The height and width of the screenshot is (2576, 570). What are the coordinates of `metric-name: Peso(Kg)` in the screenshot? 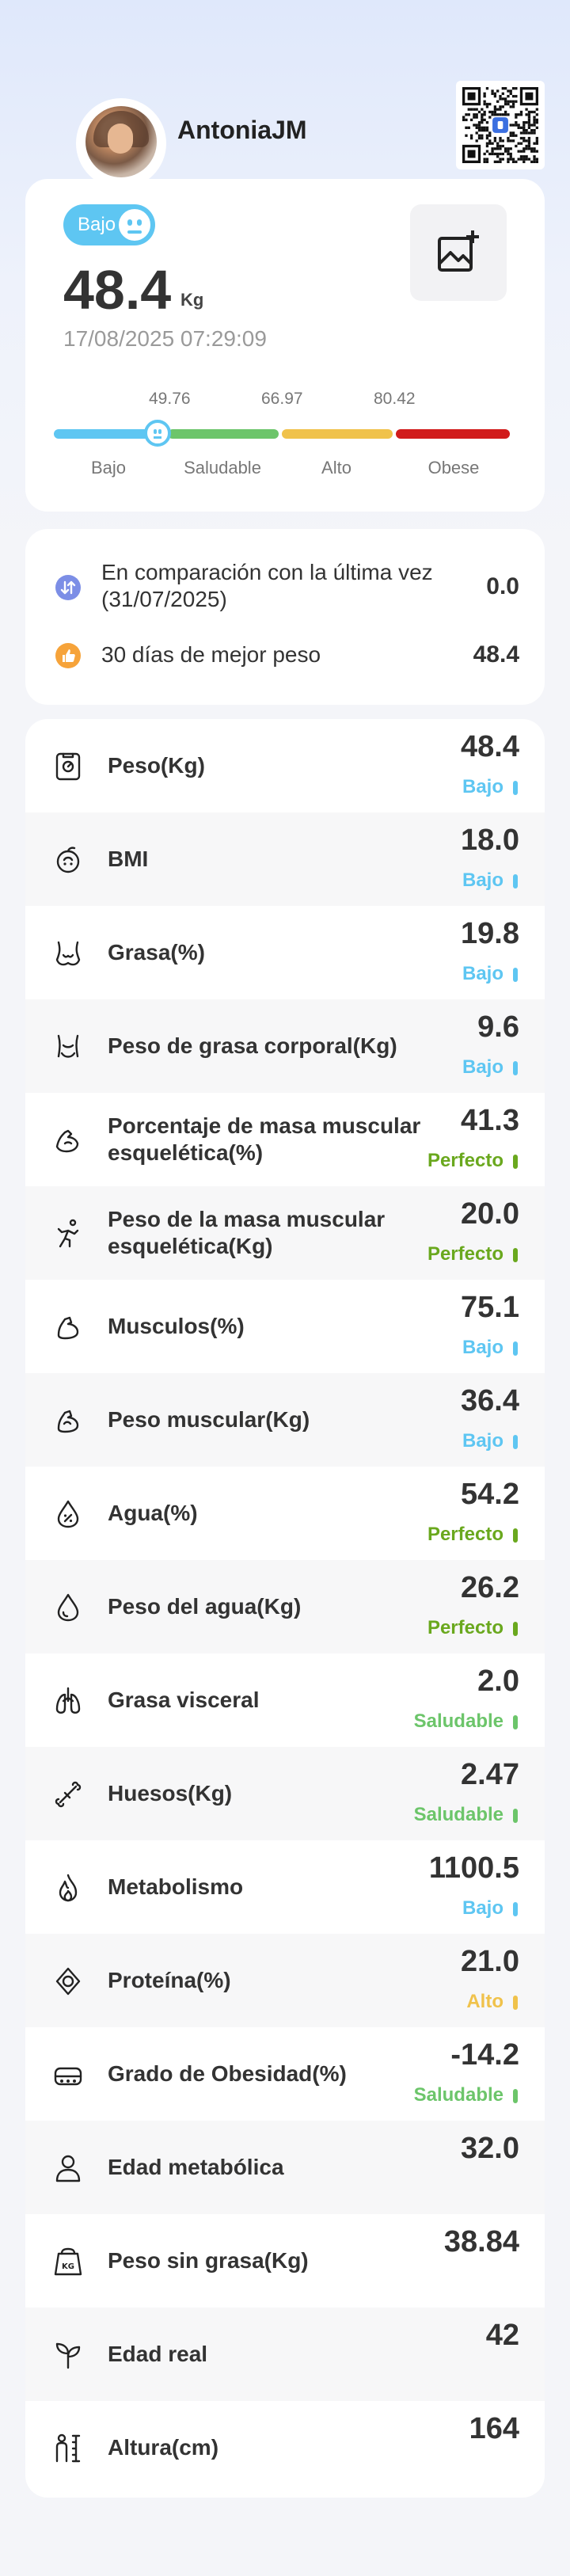 It's located at (156, 765).